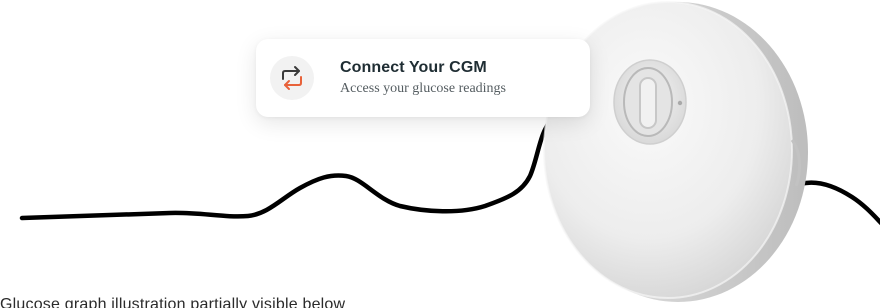 This screenshot has height=308, width=880. What do you see at coordinates (292, 78) in the screenshot?
I see `swap-arrows-icon` at bounding box center [292, 78].